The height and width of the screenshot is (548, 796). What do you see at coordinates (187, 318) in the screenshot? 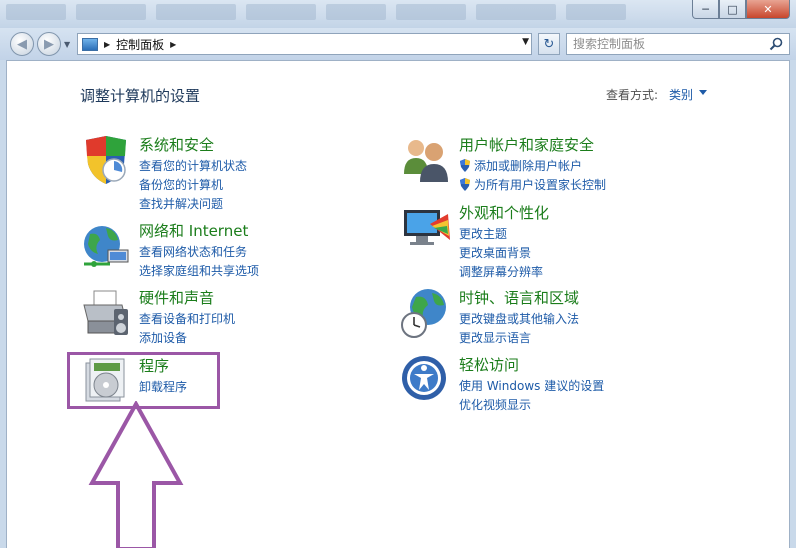
I see `task-link: 查看设备和打印机` at bounding box center [187, 318].